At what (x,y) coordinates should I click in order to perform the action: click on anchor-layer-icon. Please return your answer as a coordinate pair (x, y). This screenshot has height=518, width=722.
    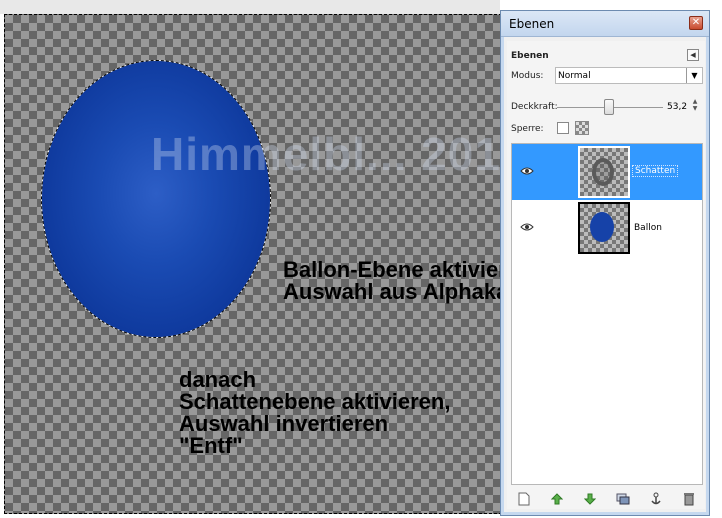
    Looking at the image, I should click on (655, 498).